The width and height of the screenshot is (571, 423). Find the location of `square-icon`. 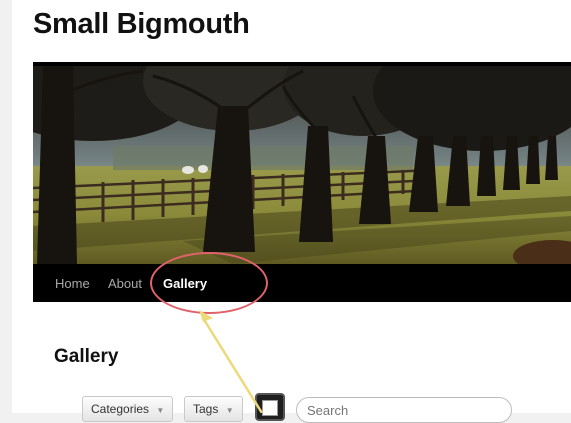

square-icon is located at coordinates (270, 408).